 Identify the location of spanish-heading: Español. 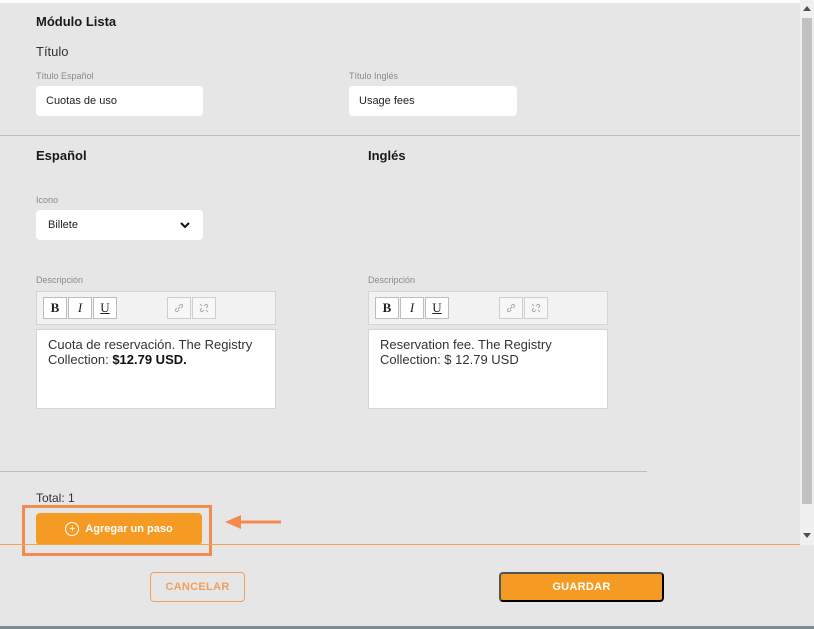
(61, 155).